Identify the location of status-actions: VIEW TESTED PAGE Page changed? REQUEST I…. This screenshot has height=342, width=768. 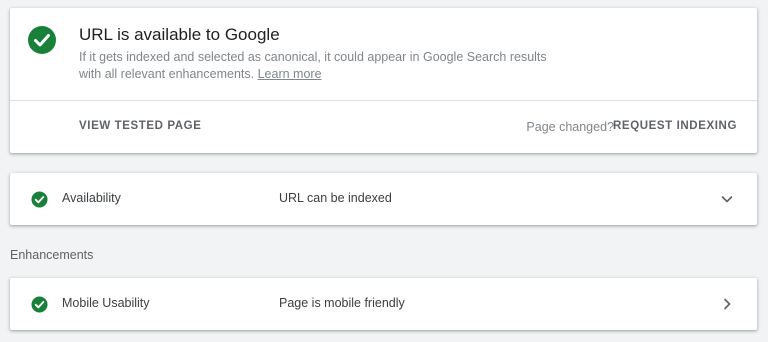
(383, 127).